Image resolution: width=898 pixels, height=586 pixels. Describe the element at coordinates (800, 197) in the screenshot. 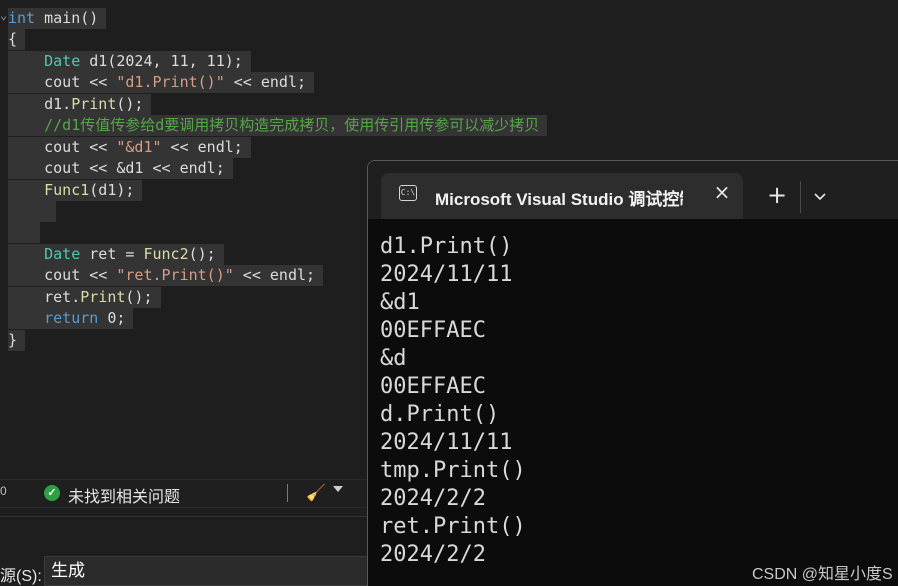

I see `titlebar-divider` at that location.